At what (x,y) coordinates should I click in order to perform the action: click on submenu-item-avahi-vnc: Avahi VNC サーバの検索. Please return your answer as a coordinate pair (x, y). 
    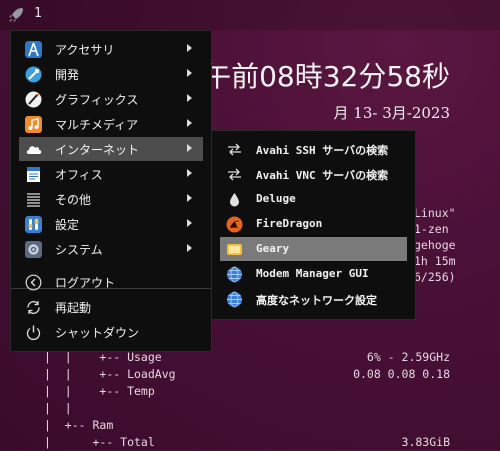
    Looking at the image, I should click on (313, 174).